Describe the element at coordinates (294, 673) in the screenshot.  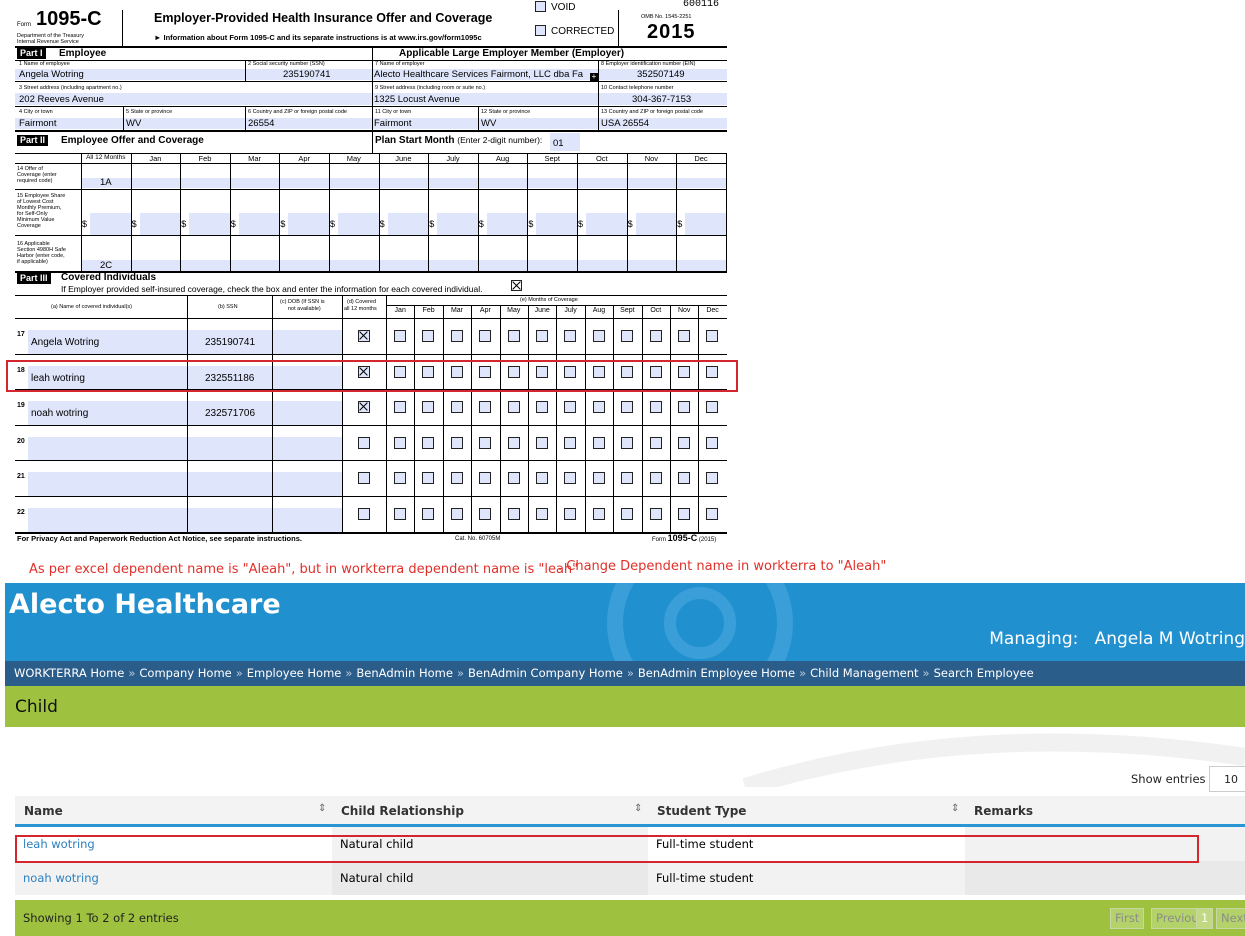
I see `breadcrumb-link: Employee Home` at that location.